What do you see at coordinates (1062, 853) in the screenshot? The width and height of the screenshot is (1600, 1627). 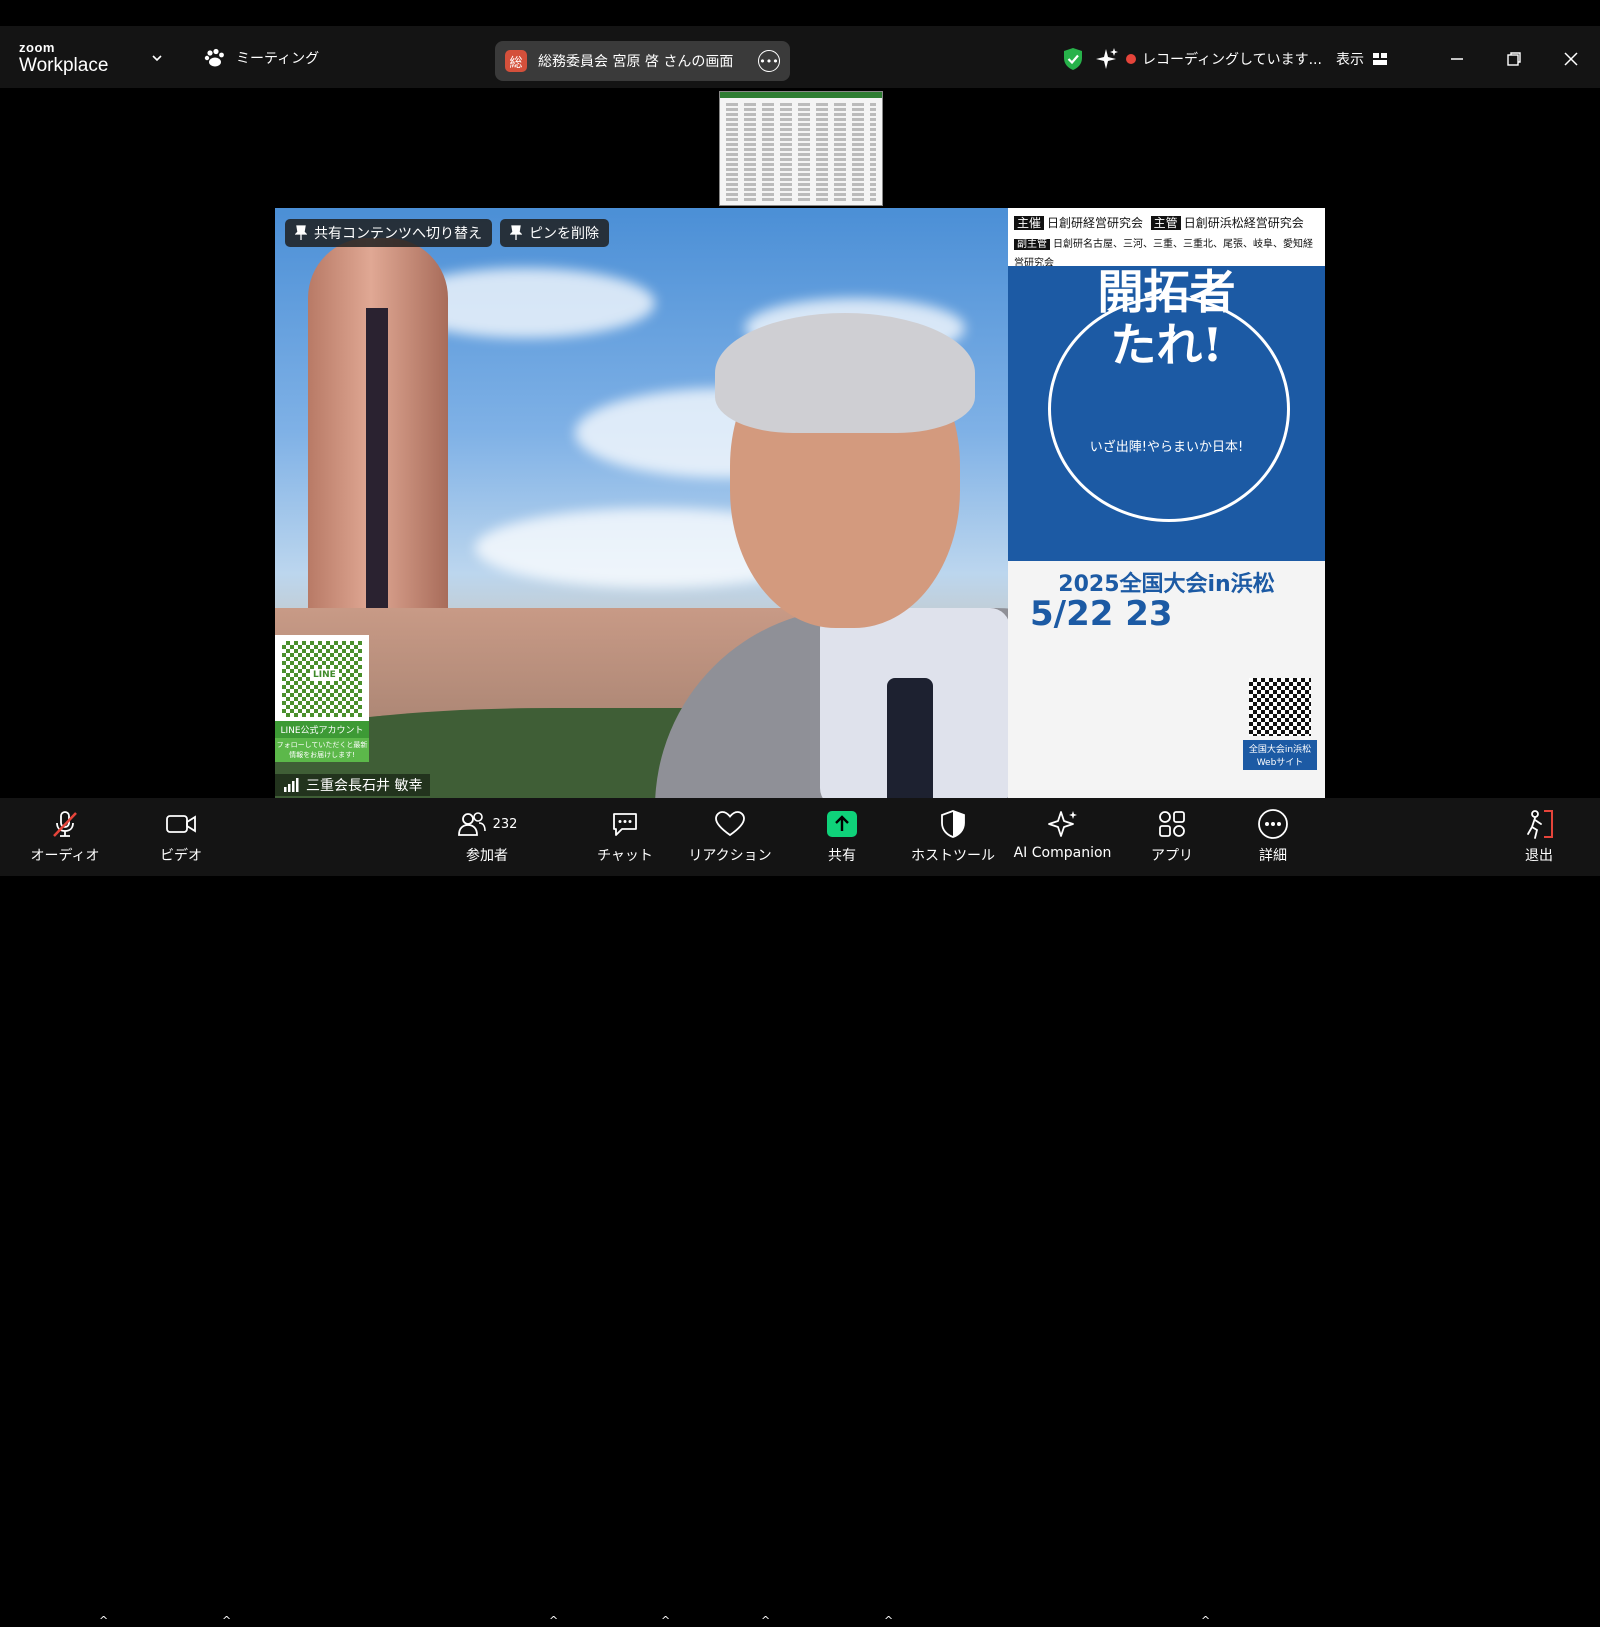 I see `ai-companion-label: AI Companion` at bounding box center [1062, 853].